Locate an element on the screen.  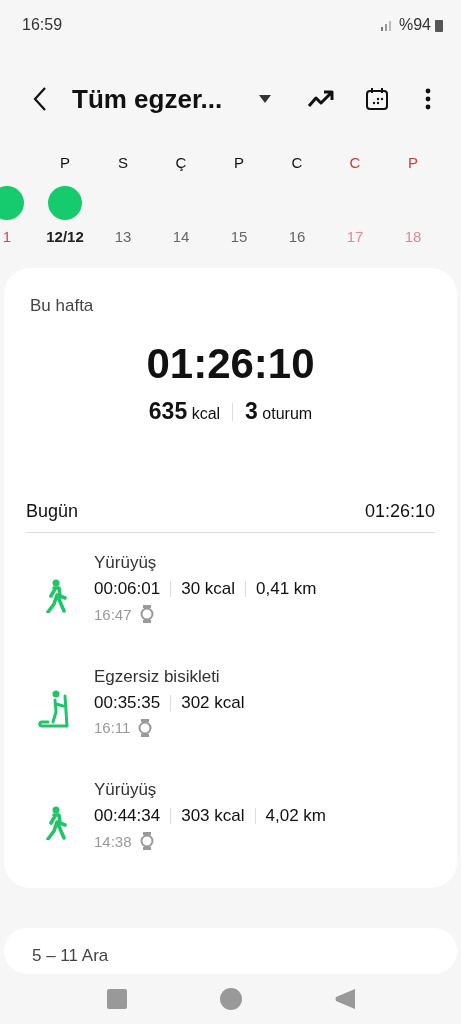
day-item: P 12/12 is located at coordinates (65, 208).